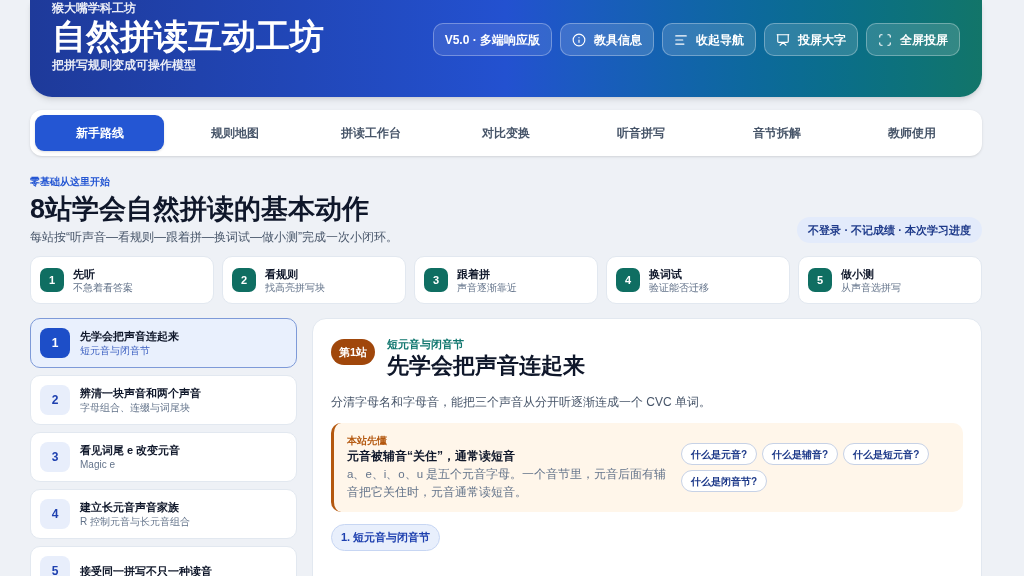 The width and height of the screenshot is (1024, 576). Describe the element at coordinates (436, 280) in the screenshot. I see `step-number: 3` at that location.